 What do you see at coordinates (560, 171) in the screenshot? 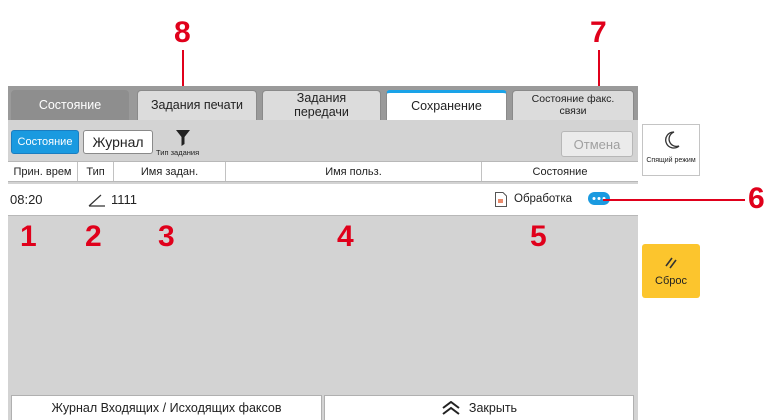
I see `header-status: Состояние` at bounding box center [560, 171].